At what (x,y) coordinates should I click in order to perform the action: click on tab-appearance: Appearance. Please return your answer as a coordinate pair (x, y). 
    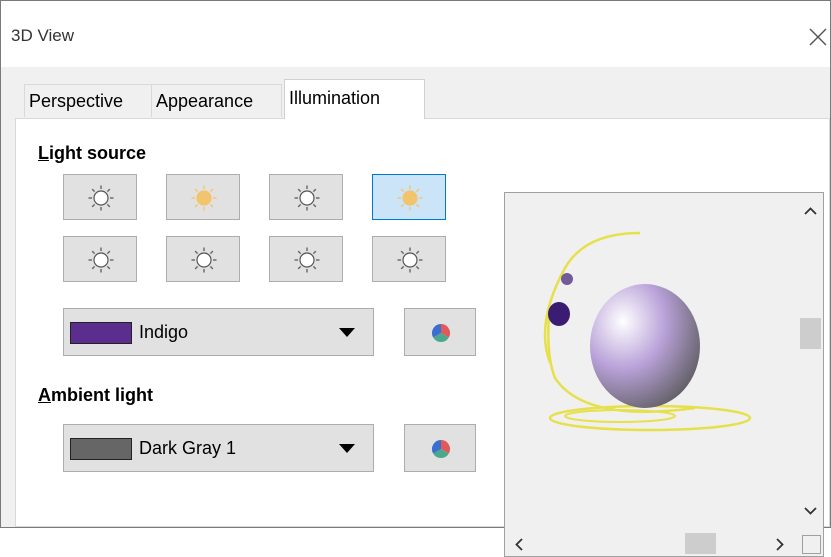
    Looking at the image, I should click on (216, 100).